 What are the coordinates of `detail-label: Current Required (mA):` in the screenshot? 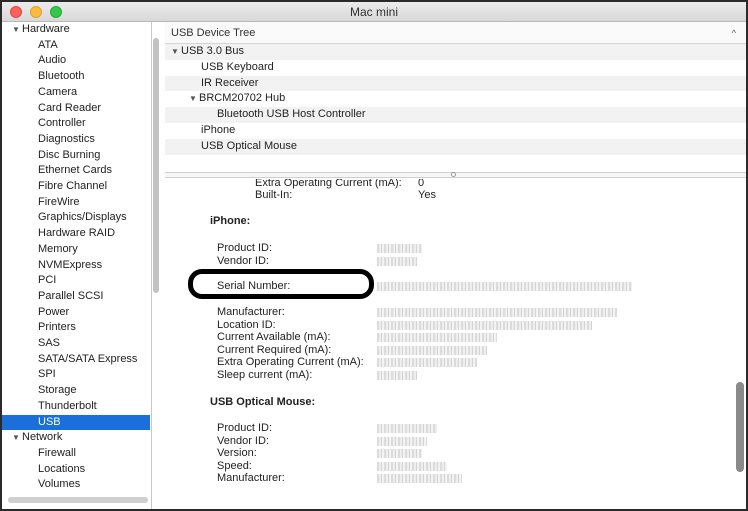 It's located at (274, 350).